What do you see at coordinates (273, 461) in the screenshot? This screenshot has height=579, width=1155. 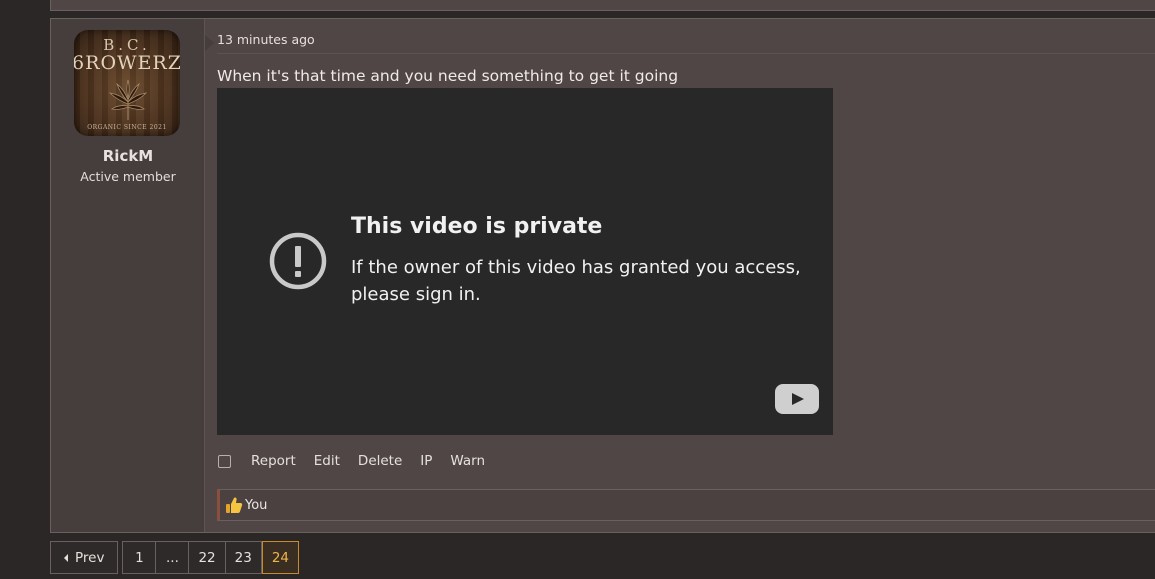 I see `report-link: Report` at bounding box center [273, 461].